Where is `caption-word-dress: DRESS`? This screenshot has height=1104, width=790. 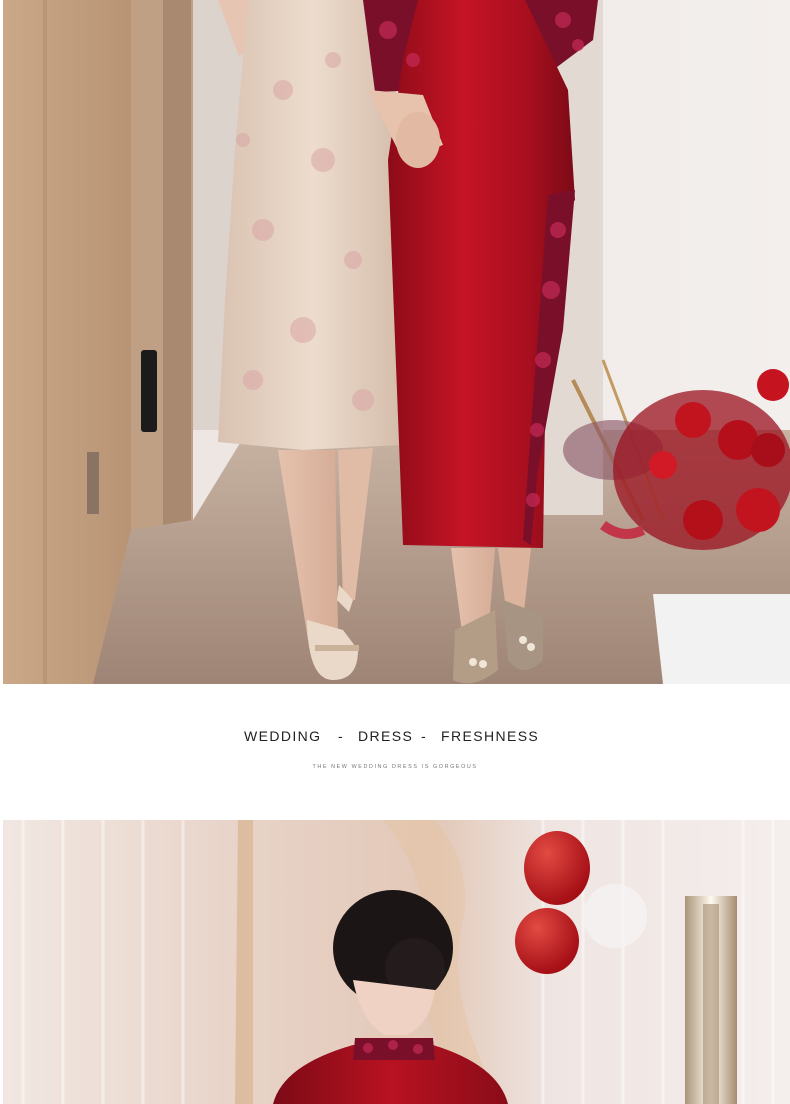 caption-word-dress: DRESS is located at coordinates (386, 736).